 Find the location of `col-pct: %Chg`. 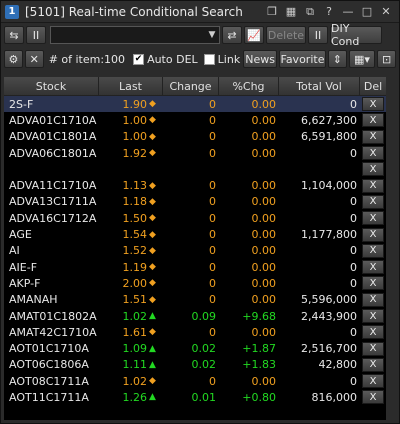

col-pct: %Chg is located at coordinates (249, 86).